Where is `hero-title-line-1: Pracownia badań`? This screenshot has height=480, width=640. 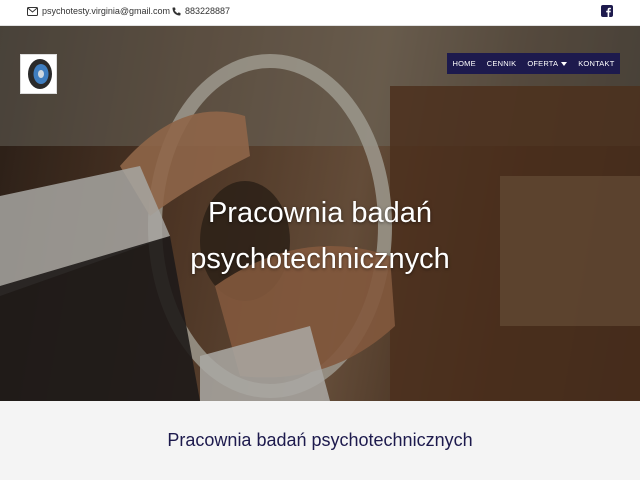
hero-title-line-1: Pracownia badań is located at coordinates (320, 213).